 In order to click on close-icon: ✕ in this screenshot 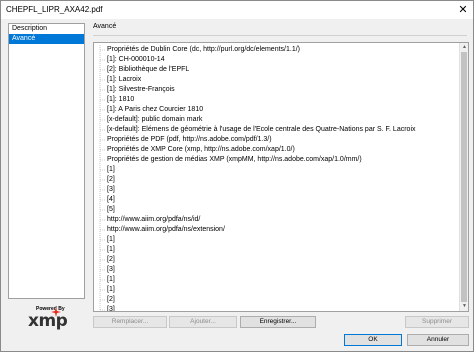, I will do `click(463, 10)`.